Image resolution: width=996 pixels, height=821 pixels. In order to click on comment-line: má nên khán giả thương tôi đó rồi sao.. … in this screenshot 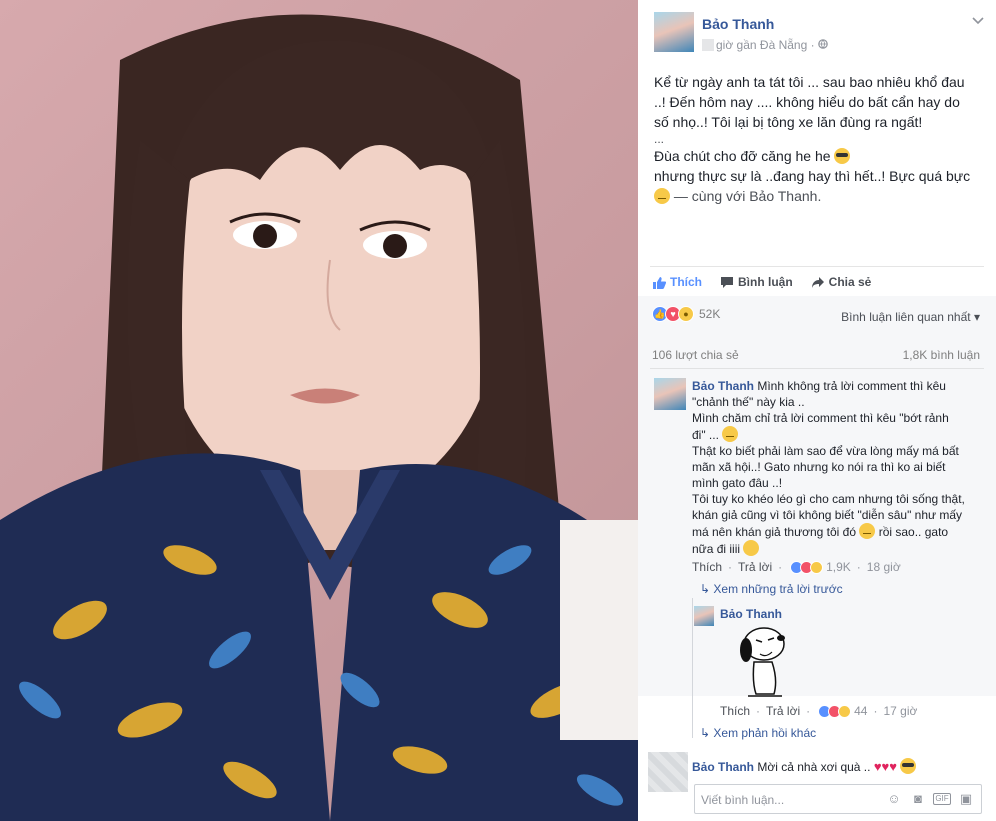, I will do `click(820, 531)`.